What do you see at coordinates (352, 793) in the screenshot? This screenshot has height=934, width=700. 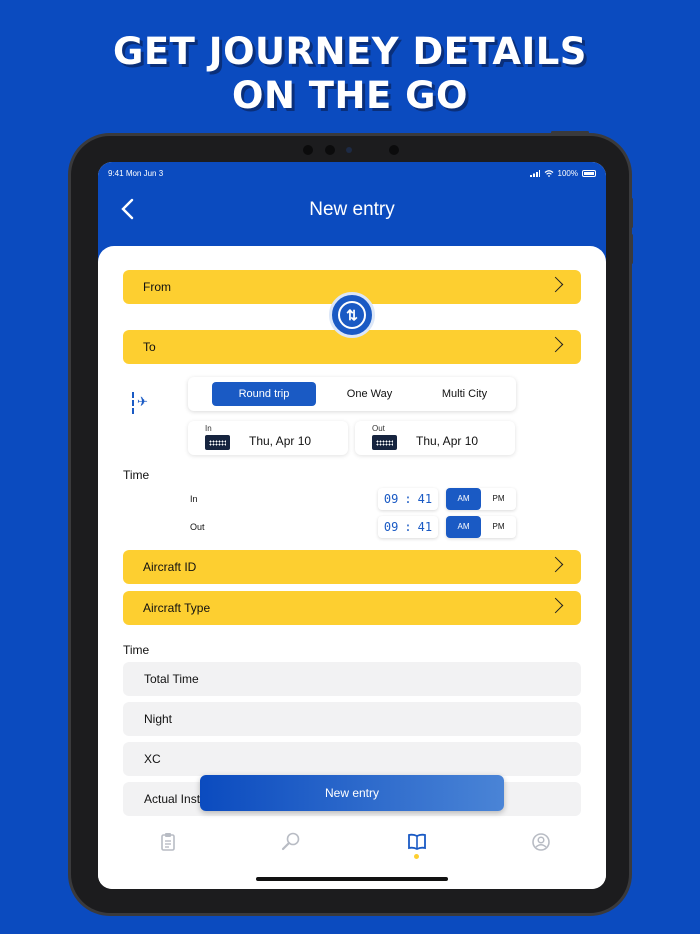 I see `new-entry-button: New entry` at bounding box center [352, 793].